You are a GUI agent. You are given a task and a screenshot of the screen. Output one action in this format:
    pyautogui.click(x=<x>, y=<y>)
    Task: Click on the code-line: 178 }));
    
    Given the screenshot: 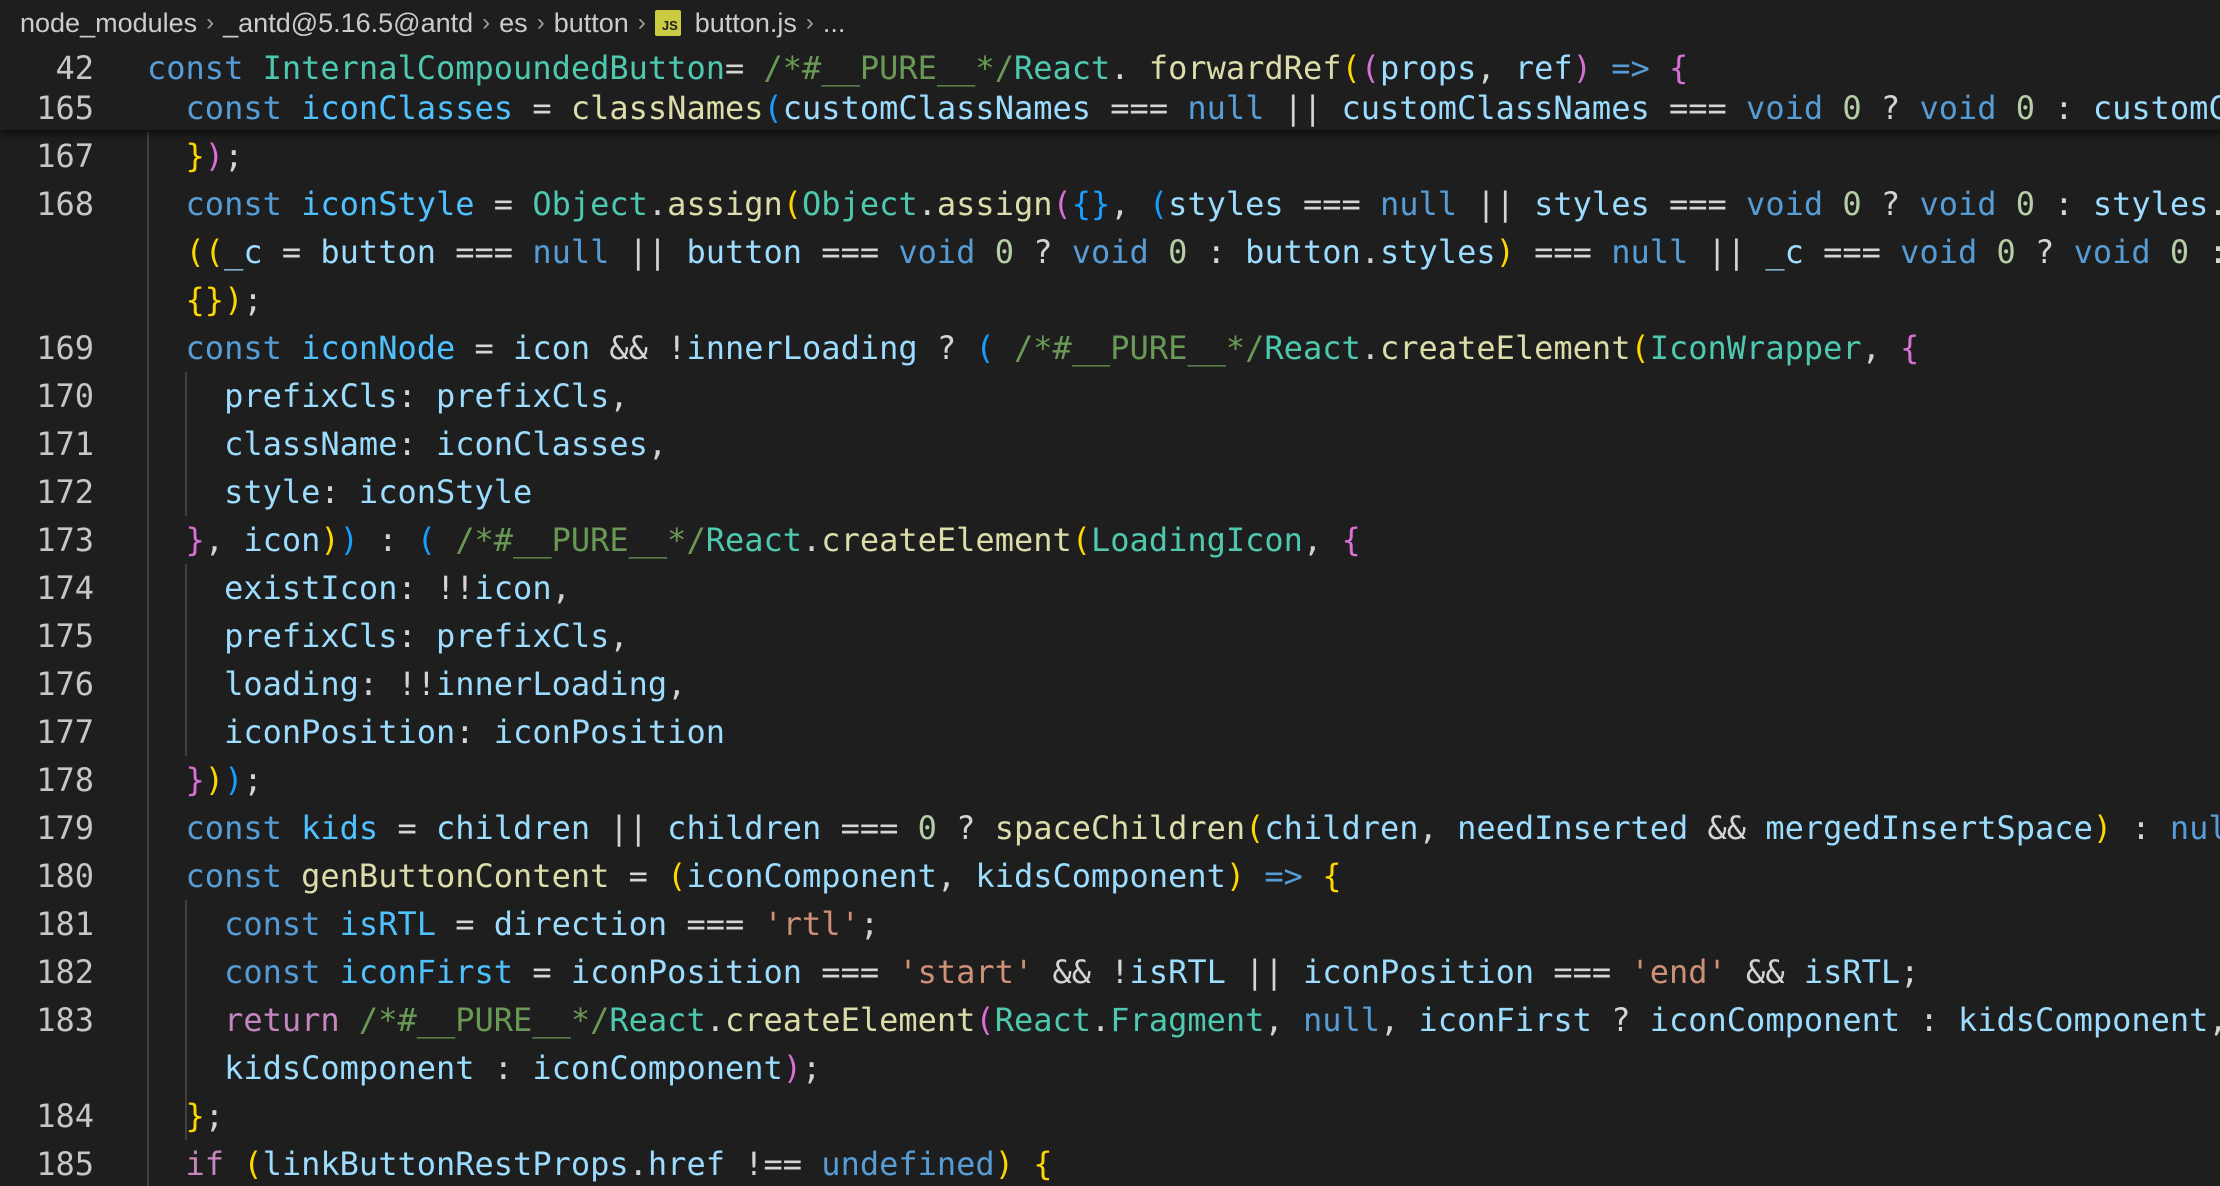 What is the action you would take?
    pyautogui.click(x=1110, y=780)
    